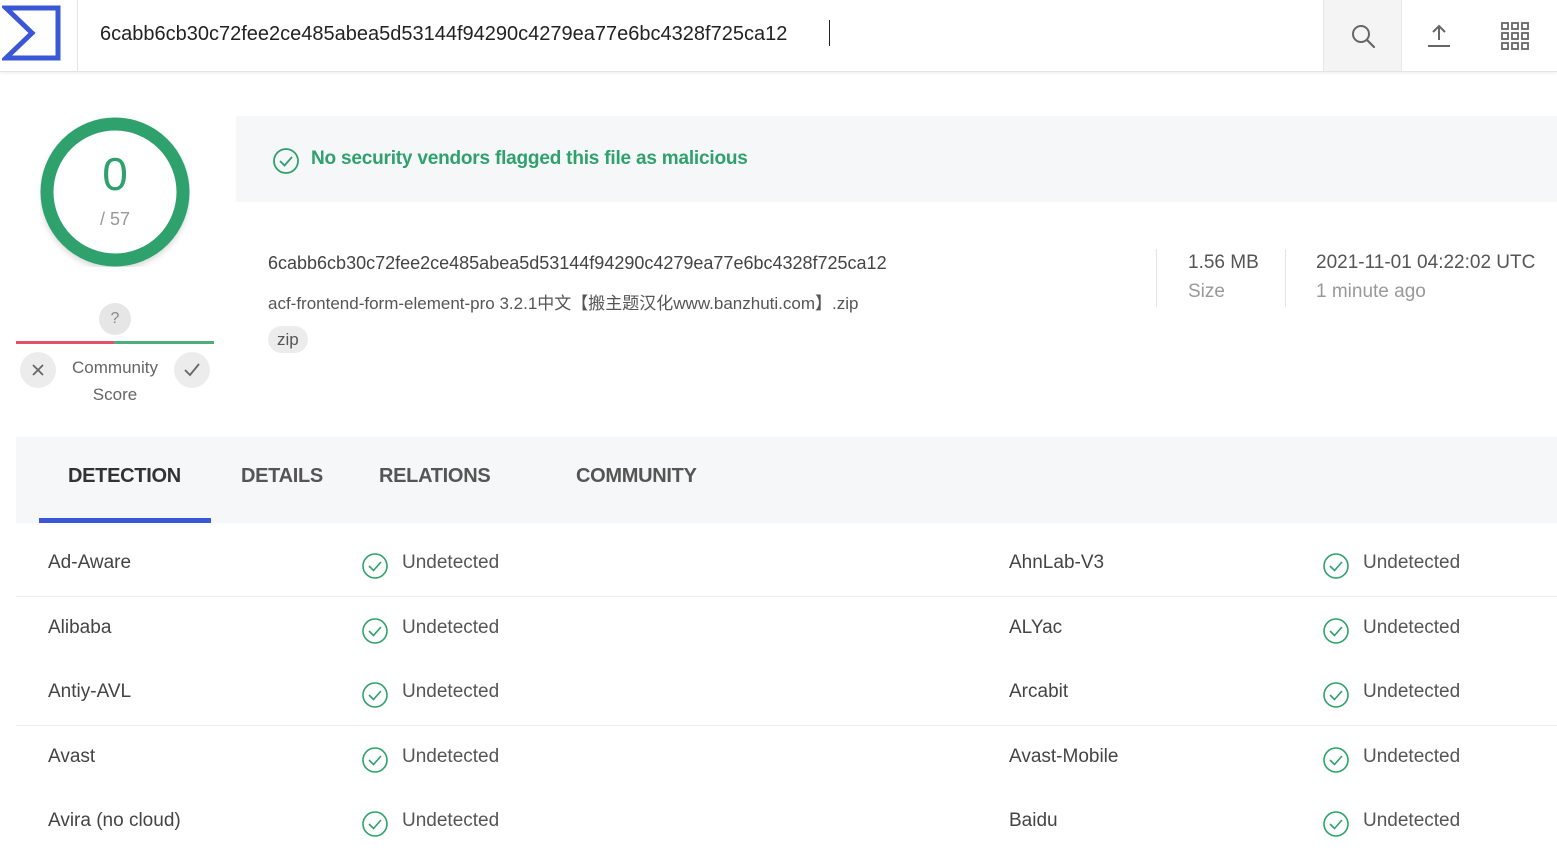  Describe the element at coordinates (115, 394) in the screenshot. I see `community-label-line2: Score` at that location.